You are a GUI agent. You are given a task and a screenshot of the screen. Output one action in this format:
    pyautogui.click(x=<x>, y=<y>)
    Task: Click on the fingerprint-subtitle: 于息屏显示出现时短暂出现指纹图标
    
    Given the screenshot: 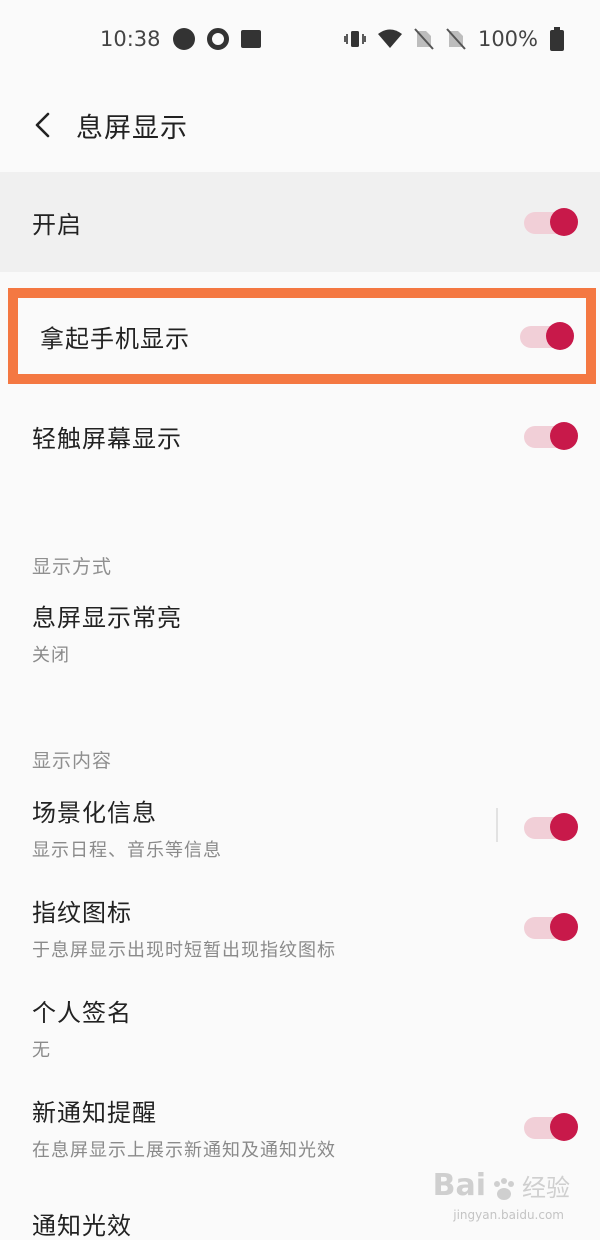 What is the action you would take?
    pyautogui.click(x=184, y=950)
    